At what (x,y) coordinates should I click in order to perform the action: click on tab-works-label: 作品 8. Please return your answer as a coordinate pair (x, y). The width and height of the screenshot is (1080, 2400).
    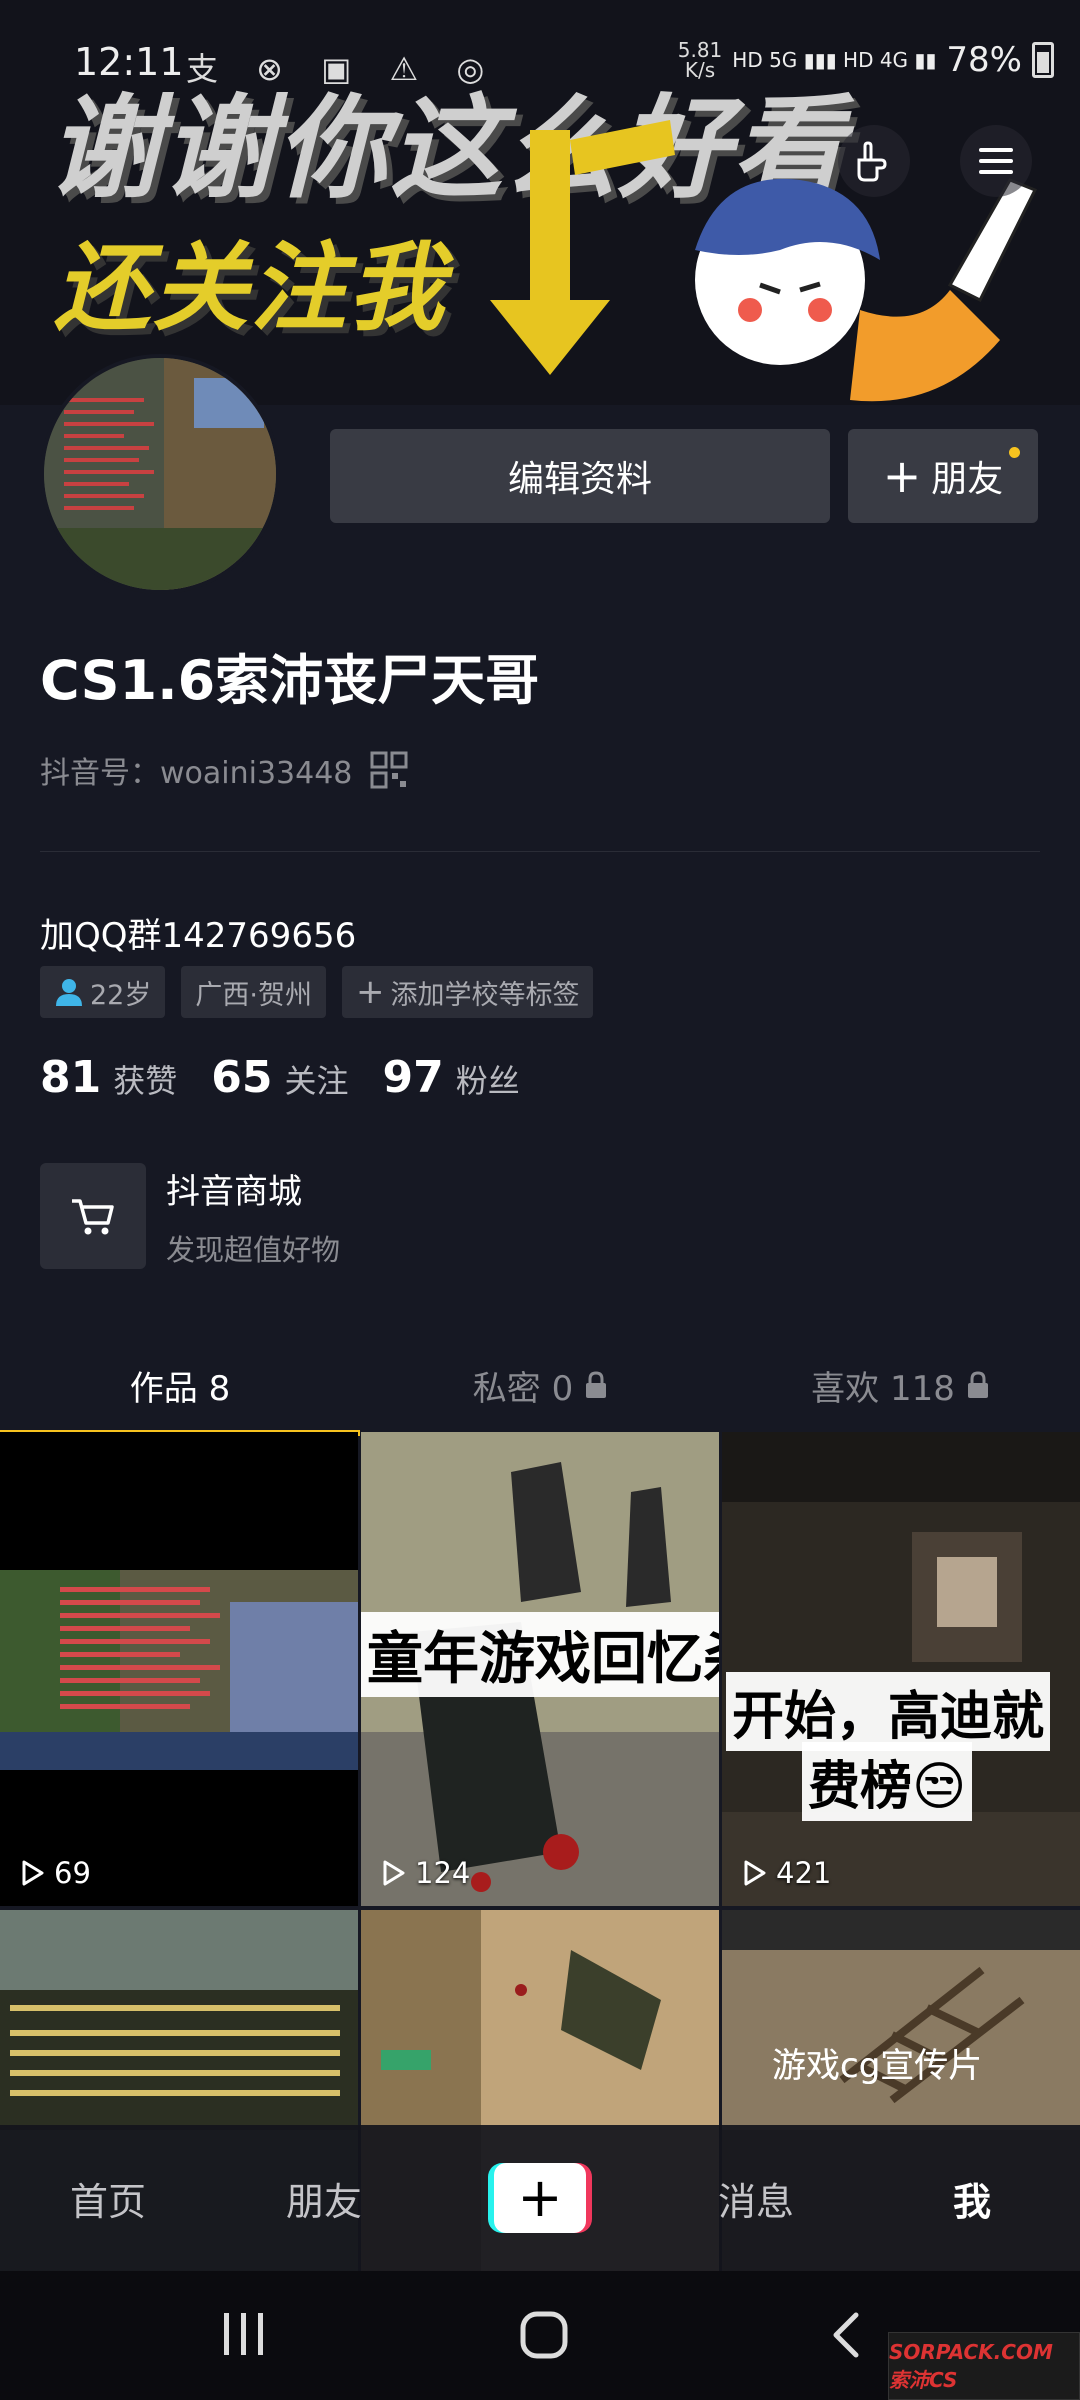
    Looking at the image, I should click on (180, 1388).